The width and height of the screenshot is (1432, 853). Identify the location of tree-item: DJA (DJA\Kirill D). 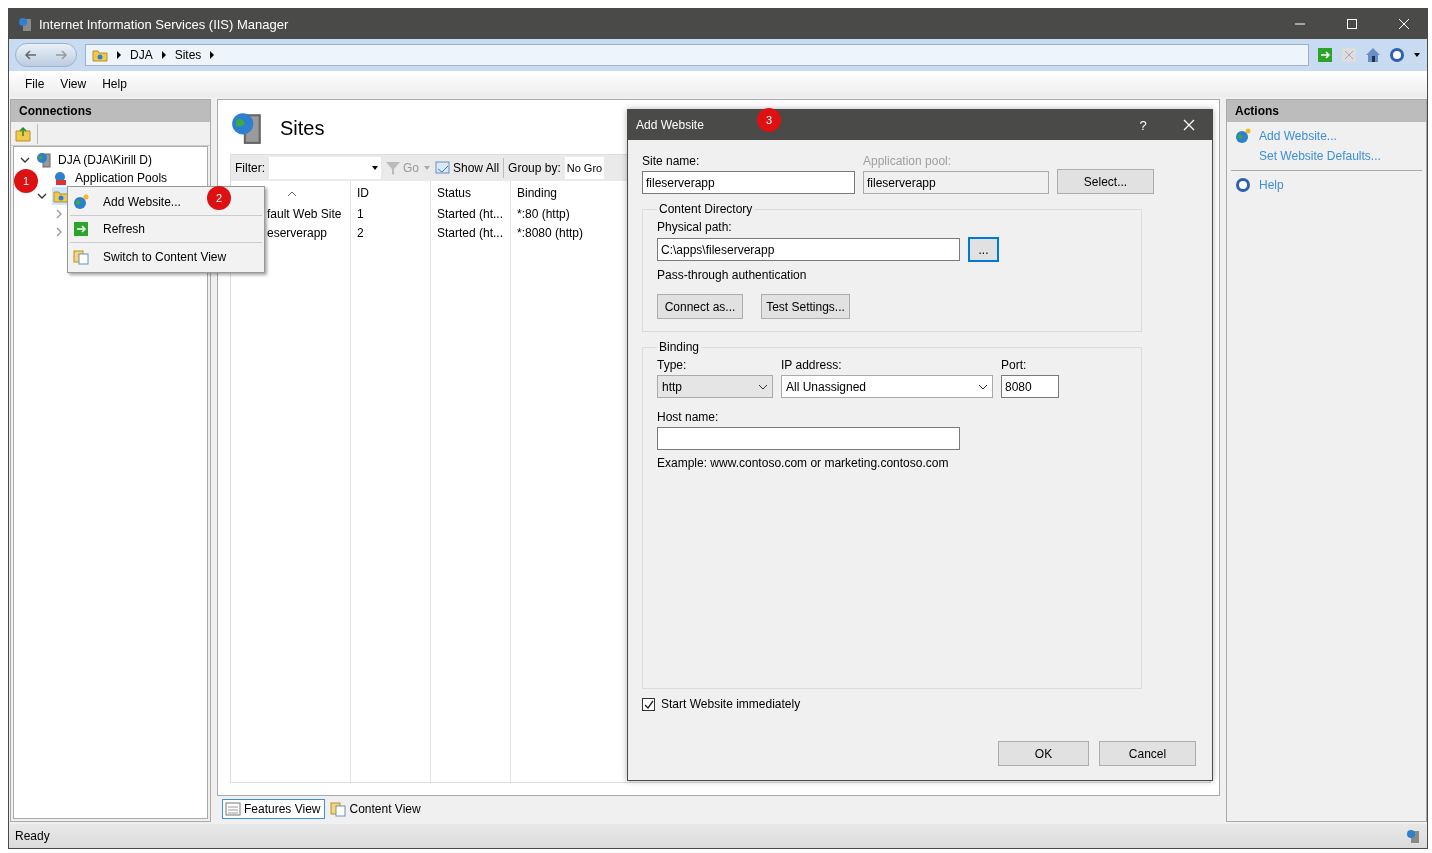
(105, 160).